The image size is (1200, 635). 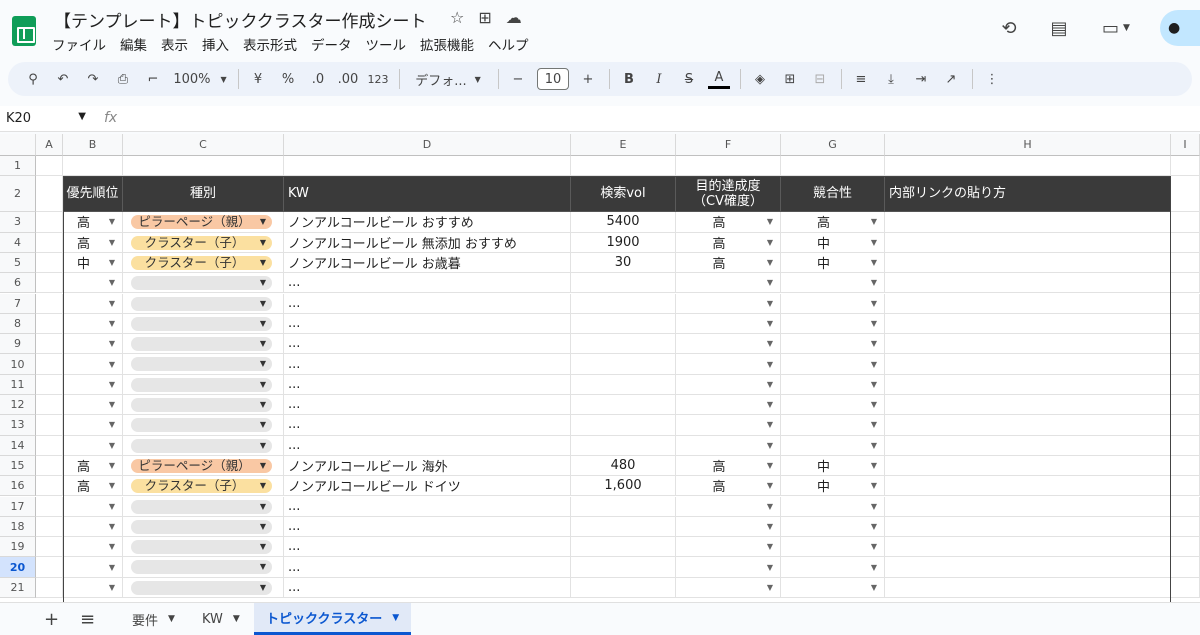 What do you see at coordinates (588, 79) in the screenshot?
I see `increase-font-size-icon: +` at bounding box center [588, 79].